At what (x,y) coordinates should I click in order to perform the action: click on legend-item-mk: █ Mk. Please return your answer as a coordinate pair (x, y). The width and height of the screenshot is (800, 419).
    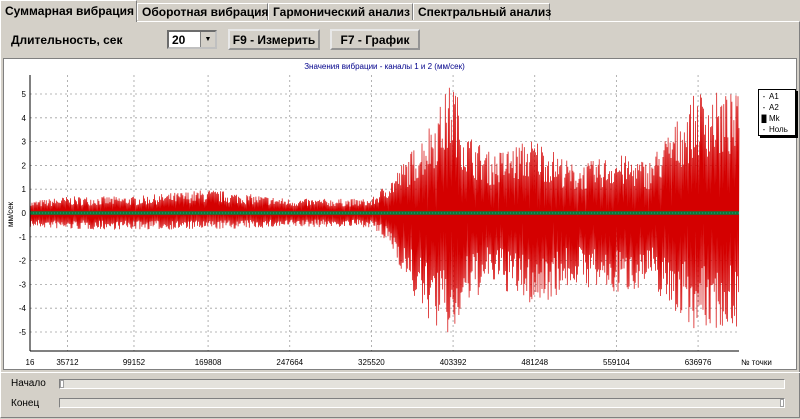
    Looking at the image, I should click on (777, 118).